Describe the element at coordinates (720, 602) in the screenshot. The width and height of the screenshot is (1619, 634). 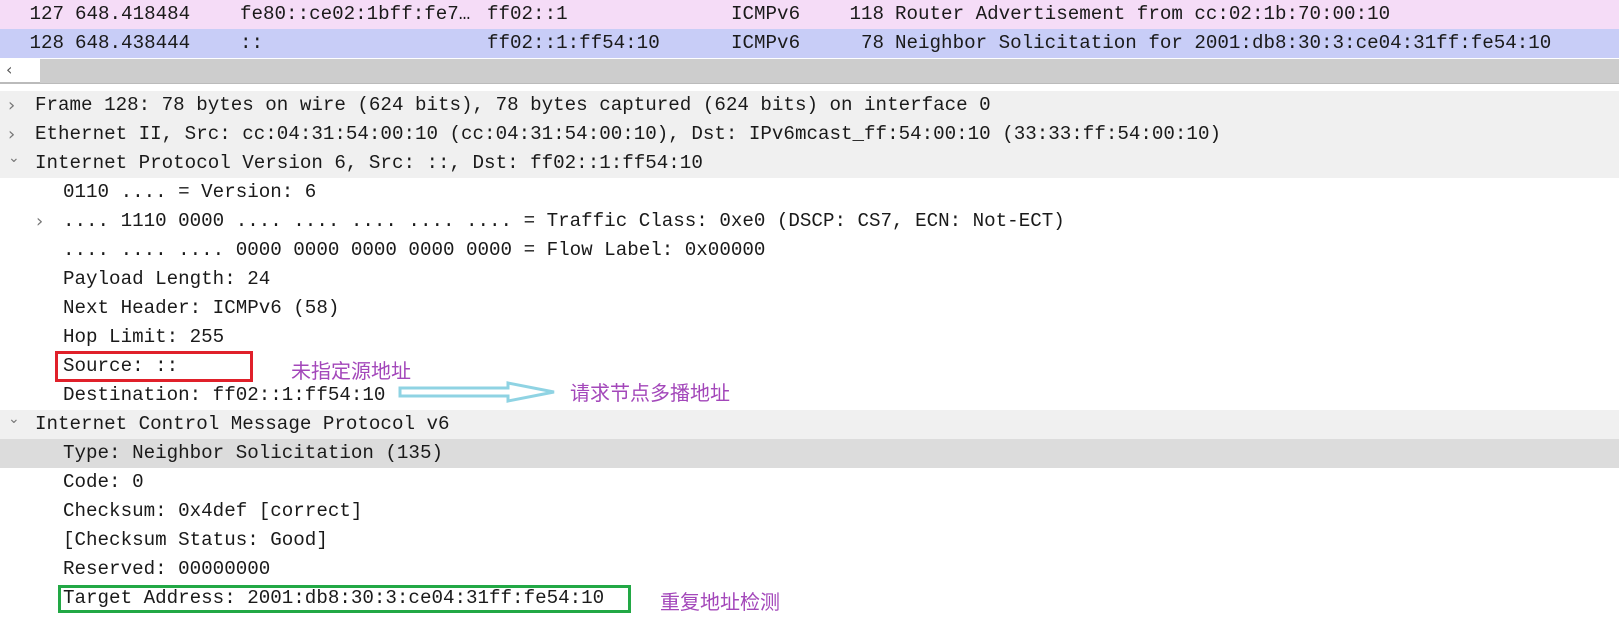
I see `target-note: 重复地址检测` at that location.